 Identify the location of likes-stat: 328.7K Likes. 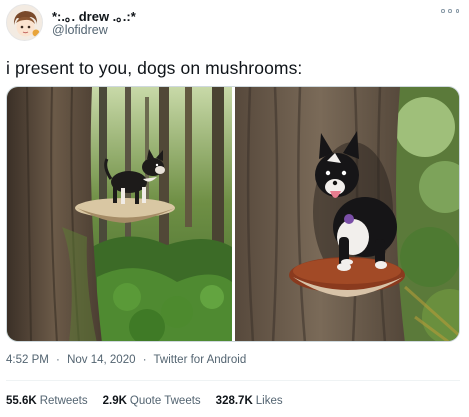
(249, 401).